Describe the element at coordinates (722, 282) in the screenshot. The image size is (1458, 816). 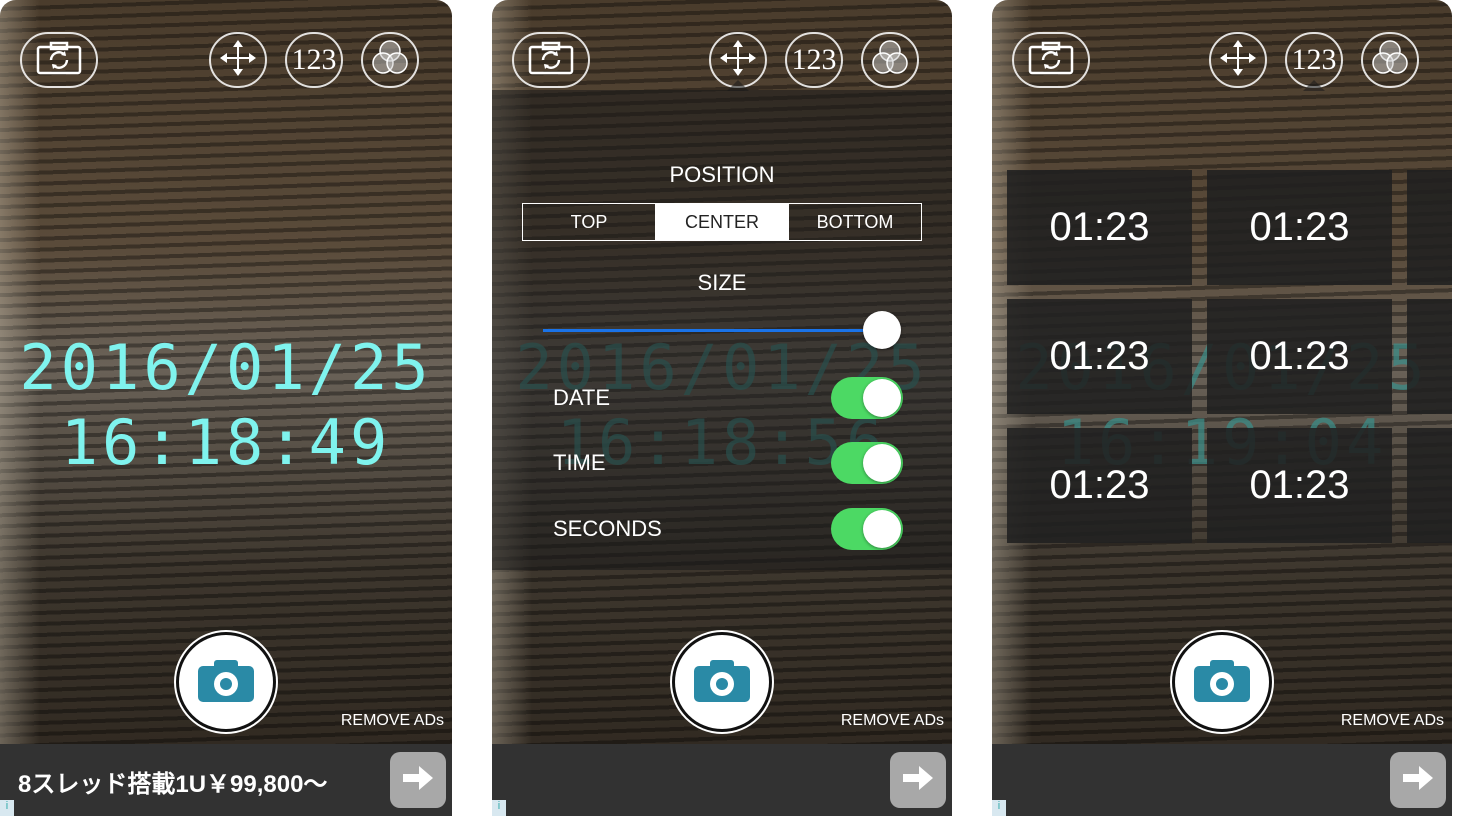
I see `size-label: SIZE` at that location.